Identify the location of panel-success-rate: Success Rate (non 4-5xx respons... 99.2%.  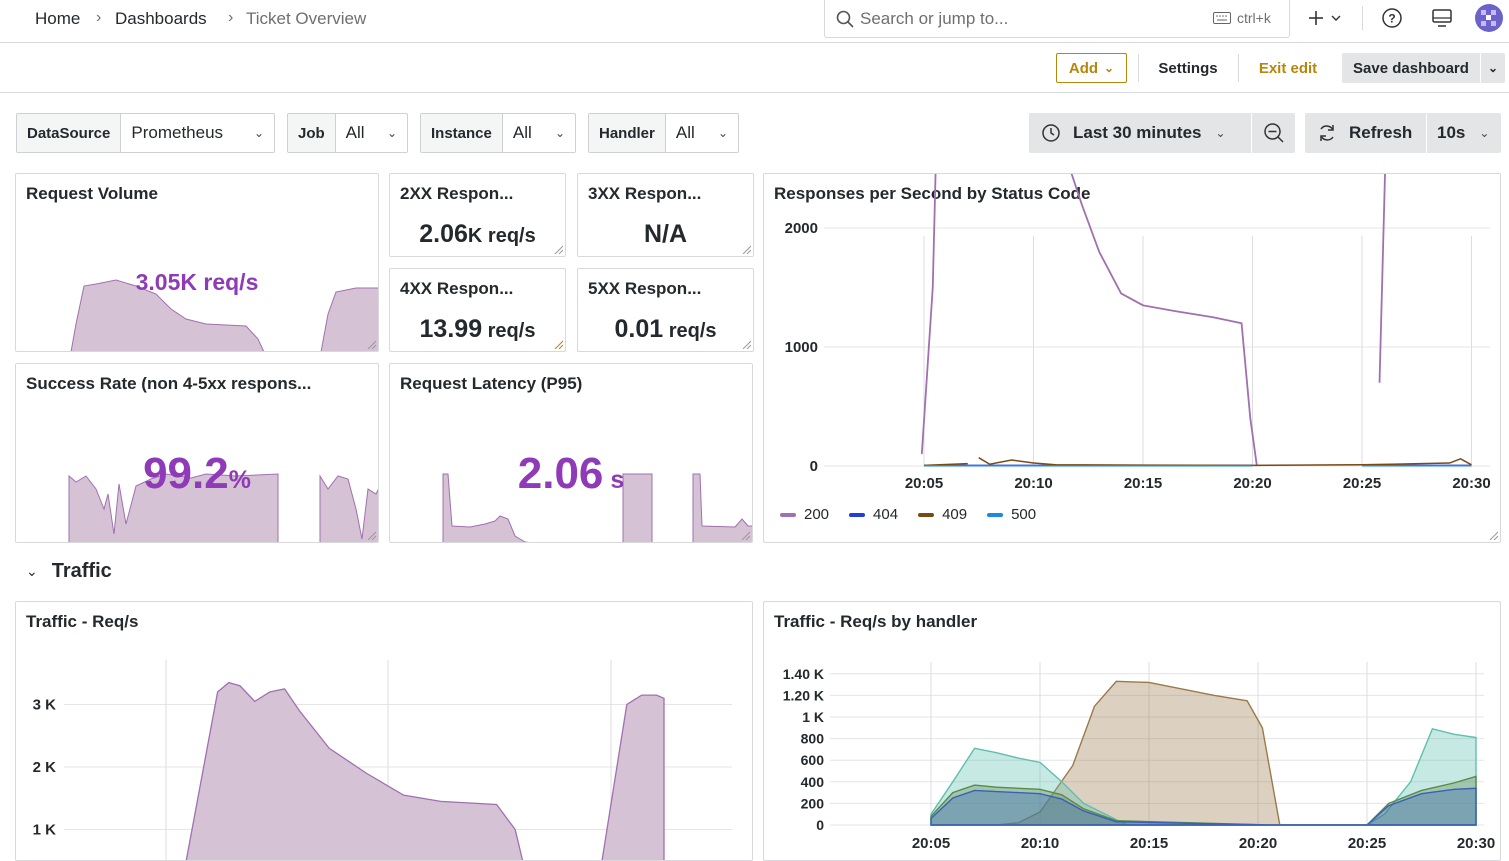
(197, 453).